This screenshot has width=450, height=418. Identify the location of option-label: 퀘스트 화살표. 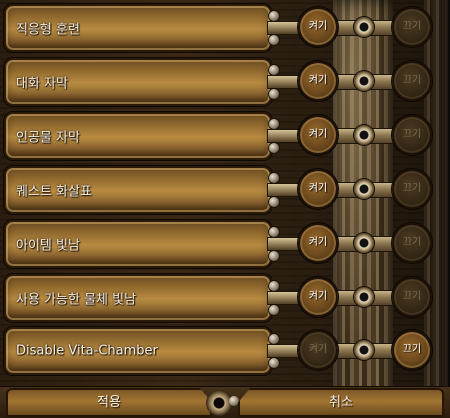
(54, 192).